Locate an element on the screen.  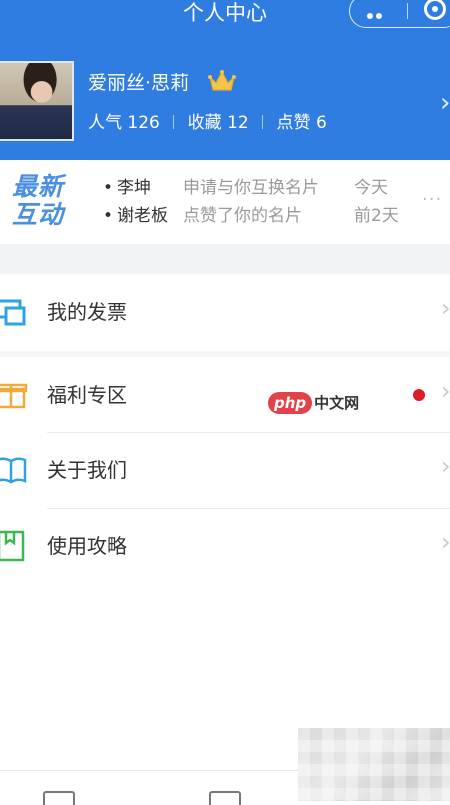
mini-program-capsule is located at coordinates (399, 19).